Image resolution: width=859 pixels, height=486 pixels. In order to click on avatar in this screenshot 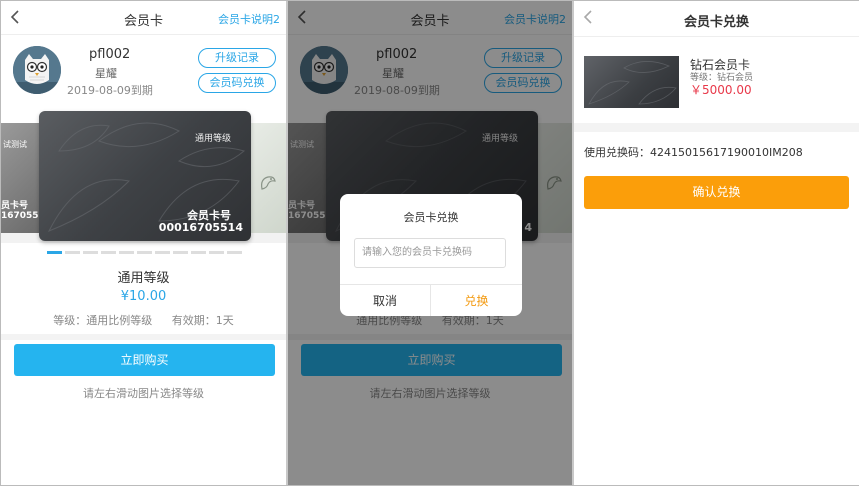, I will do `click(37, 70)`.